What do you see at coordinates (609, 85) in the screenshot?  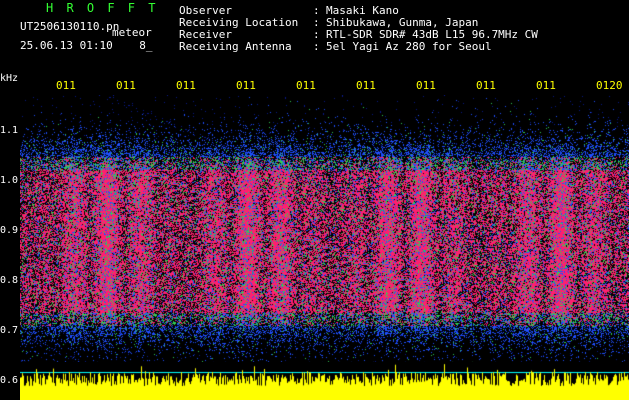 I see `time-label: 0120` at bounding box center [609, 85].